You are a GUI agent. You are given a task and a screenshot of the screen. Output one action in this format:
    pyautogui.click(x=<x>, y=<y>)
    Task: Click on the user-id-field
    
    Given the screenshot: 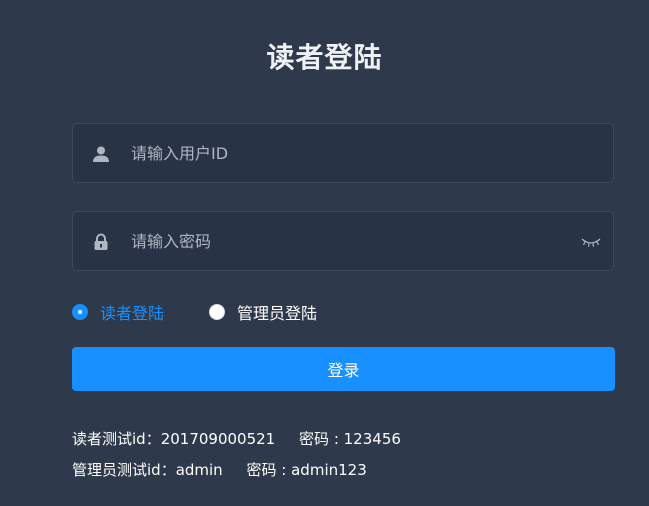 What is the action you would take?
    pyautogui.click(x=343, y=153)
    